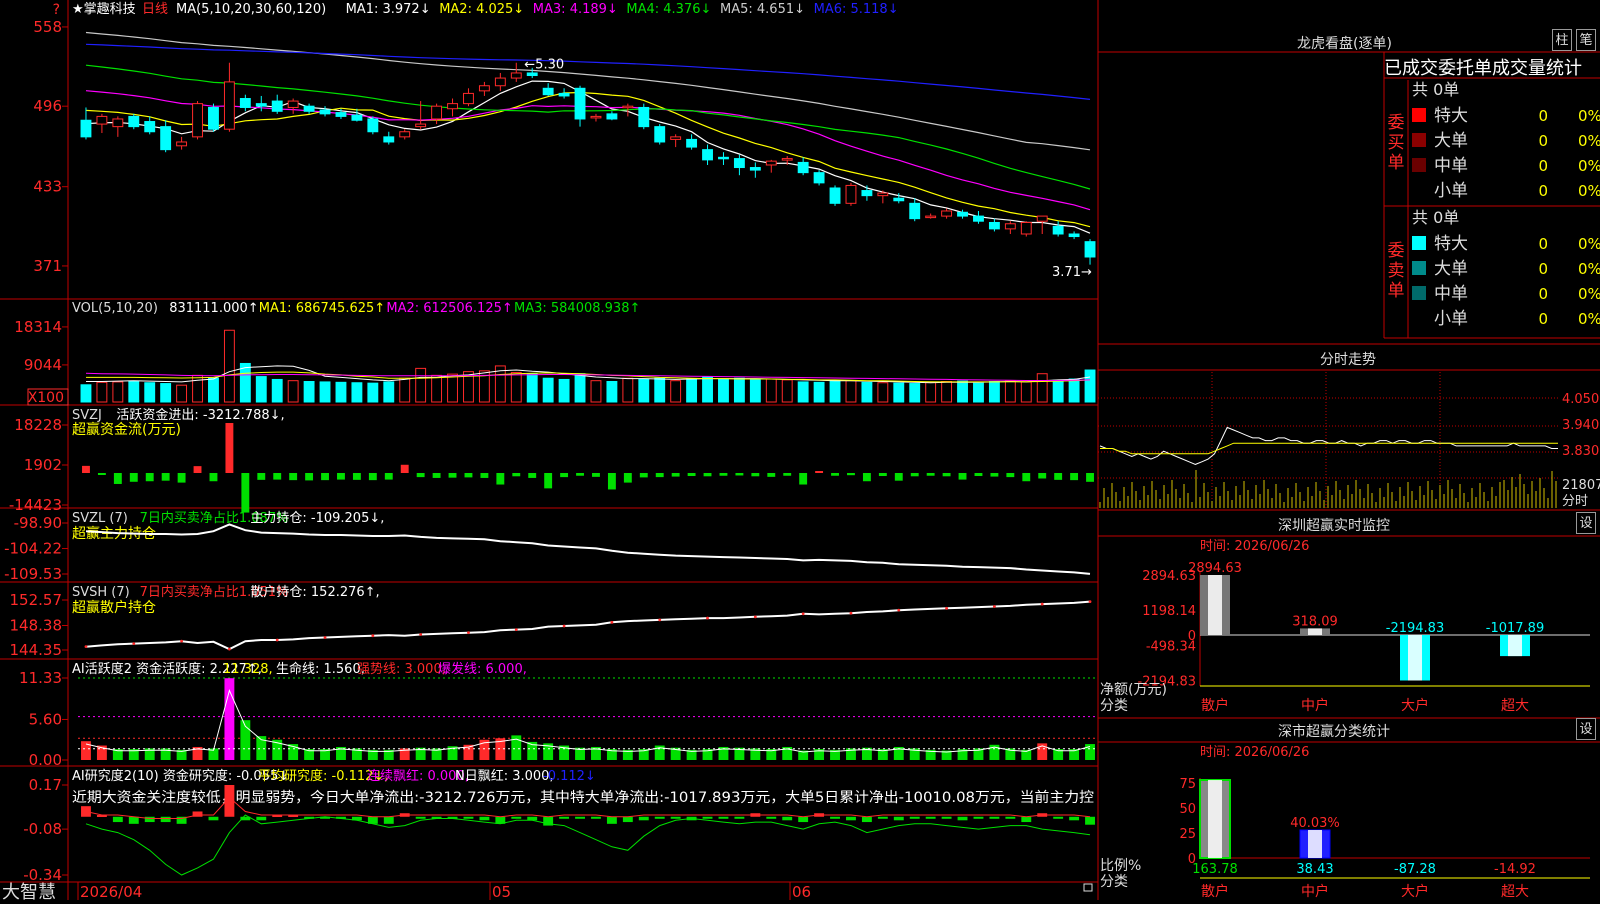  What do you see at coordinates (1586, 40) in the screenshot?
I see `pen-mode-button: 笔` at bounding box center [1586, 40].